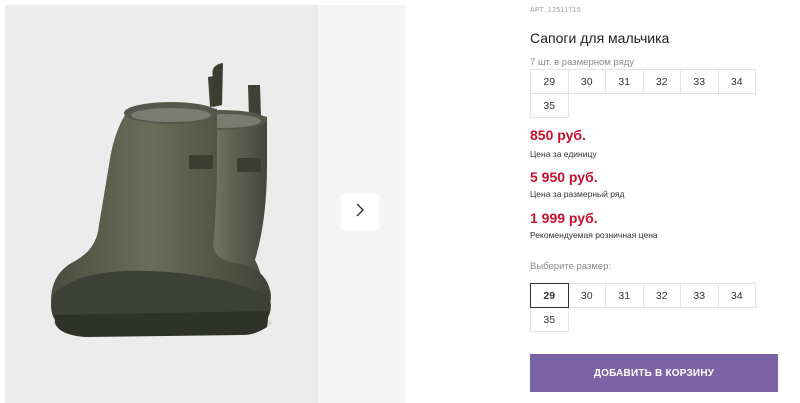 The image size is (800, 403). I want to click on size-set-cell: 31, so click(624, 81).